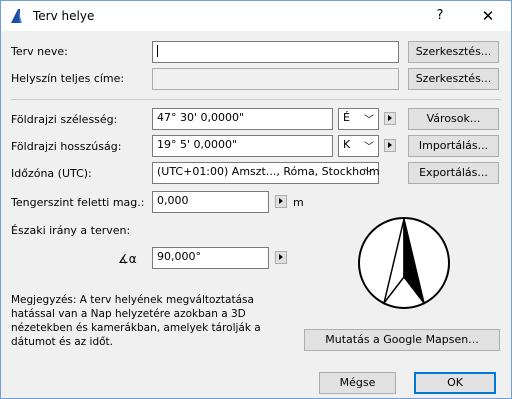 The image size is (512, 399). Describe the element at coordinates (17, 16) in the screenshot. I see `archicad-app-icon` at that location.